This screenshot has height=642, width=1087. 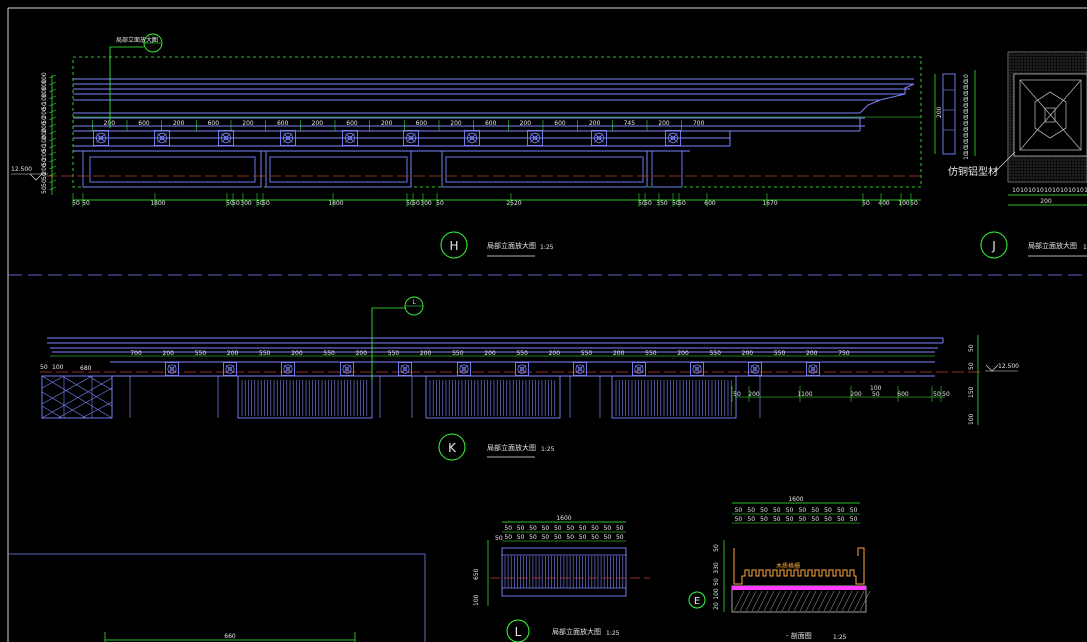 I want to click on bottom-small: 50, so click(x=876, y=394).